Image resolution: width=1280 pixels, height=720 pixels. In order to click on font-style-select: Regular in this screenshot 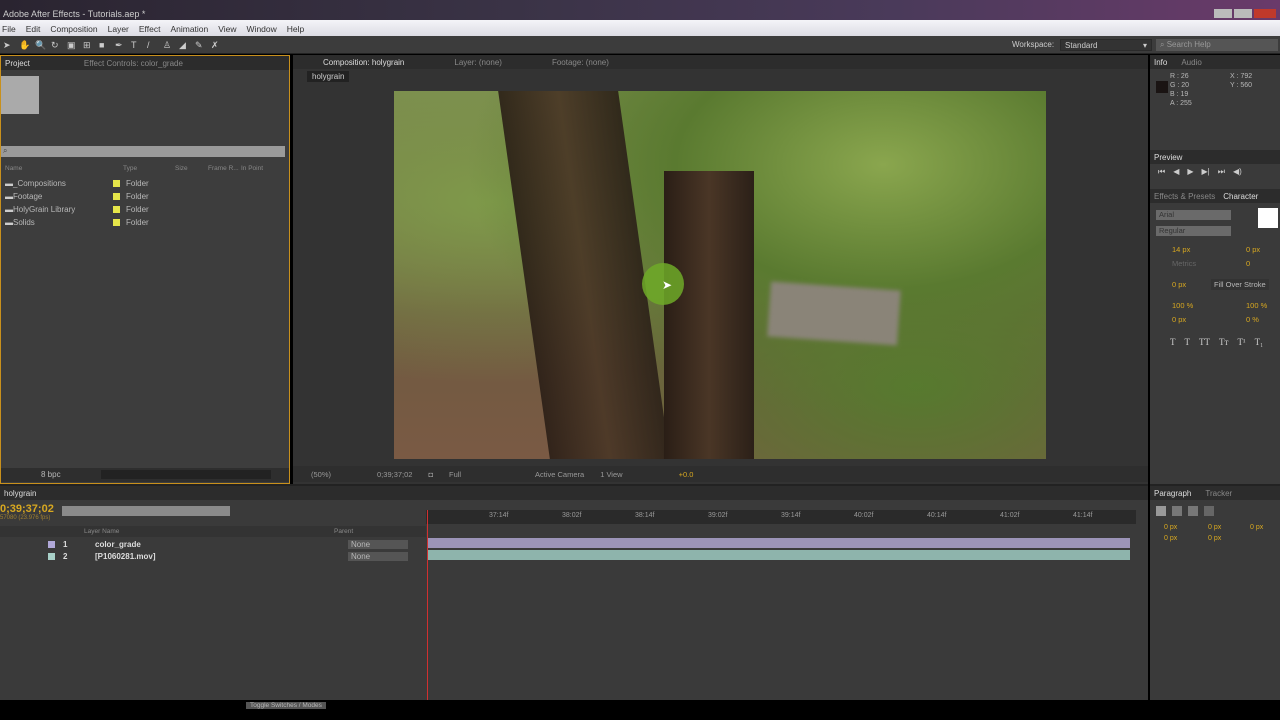, I will do `click(1193, 231)`.